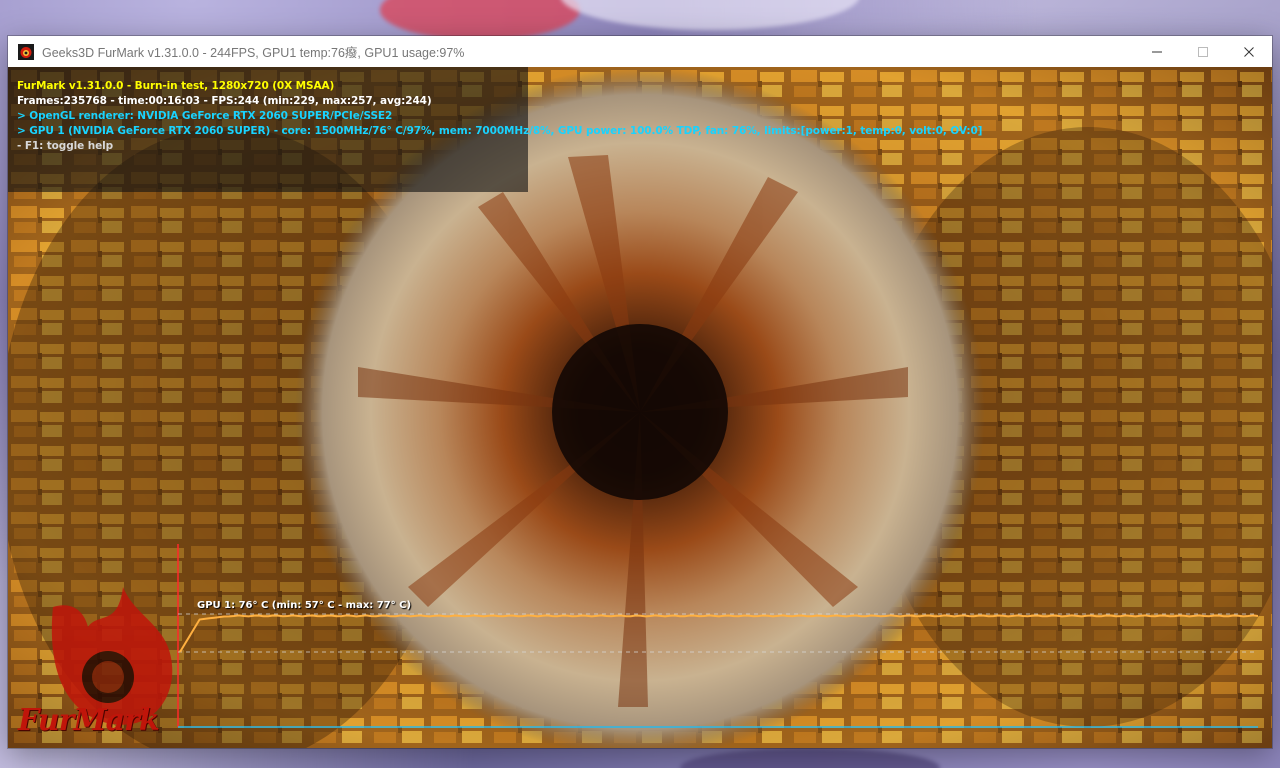 The width and height of the screenshot is (1280, 768). I want to click on maximize-icon, so click(1203, 51).